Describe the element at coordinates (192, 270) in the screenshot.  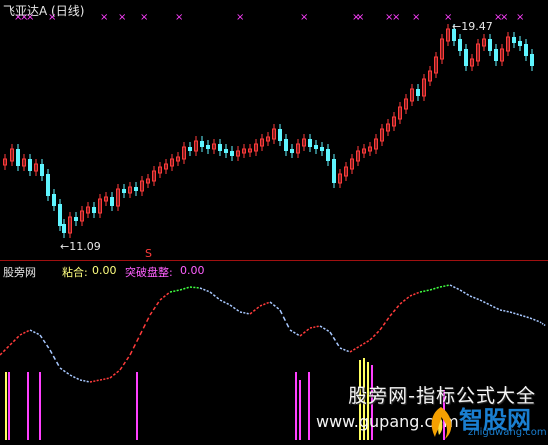
I see `breakout-value: 0.00` at that location.